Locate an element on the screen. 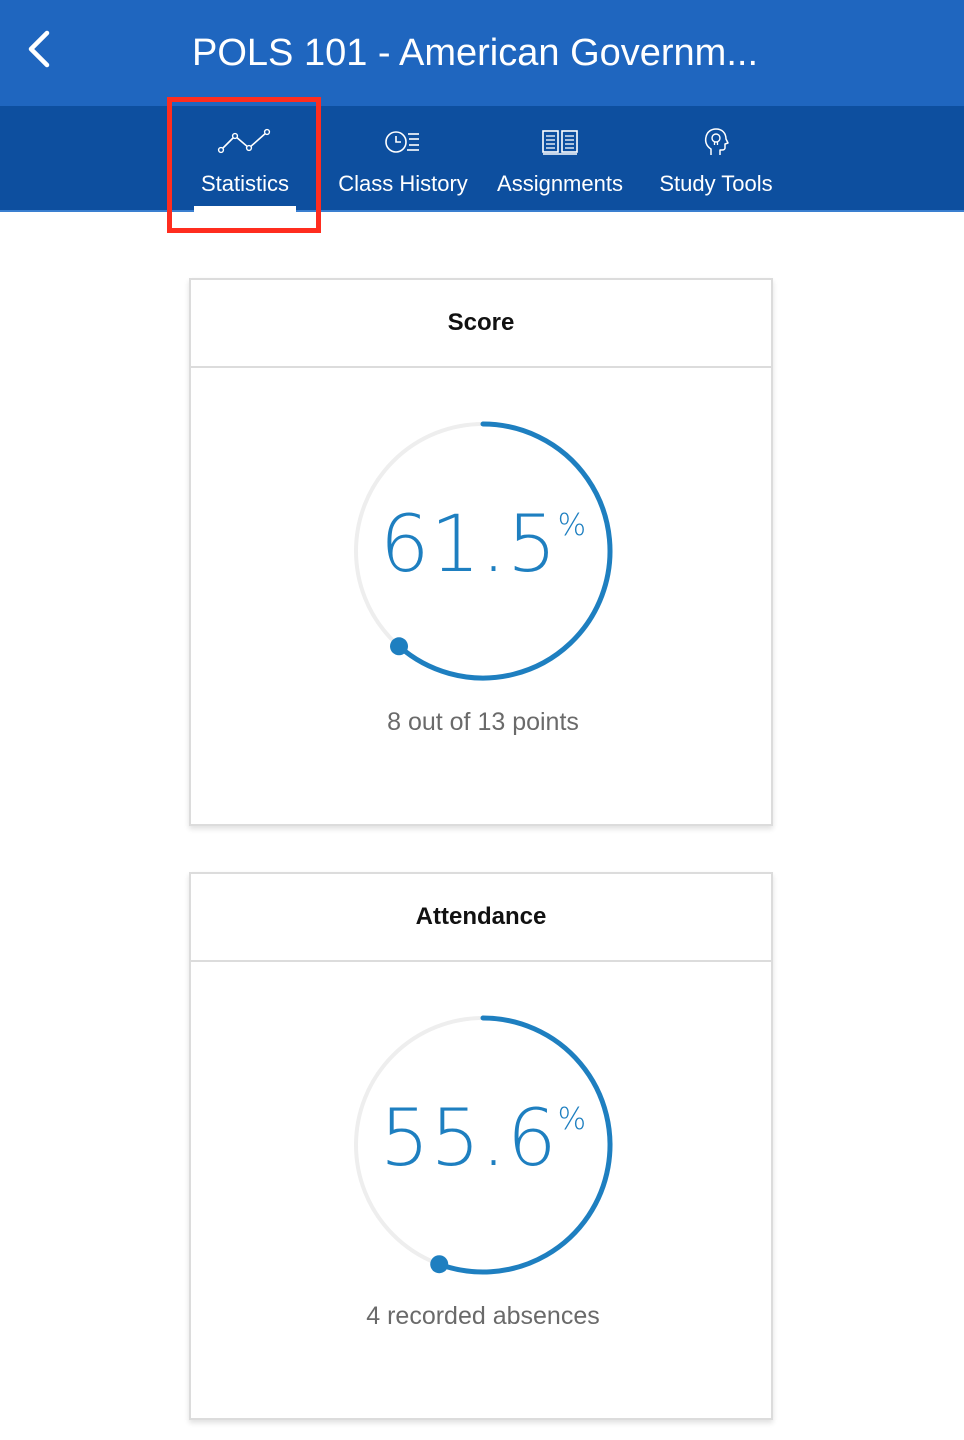 The image size is (964, 1440). attendance-number: 55.6 is located at coordinates (468, 1139).